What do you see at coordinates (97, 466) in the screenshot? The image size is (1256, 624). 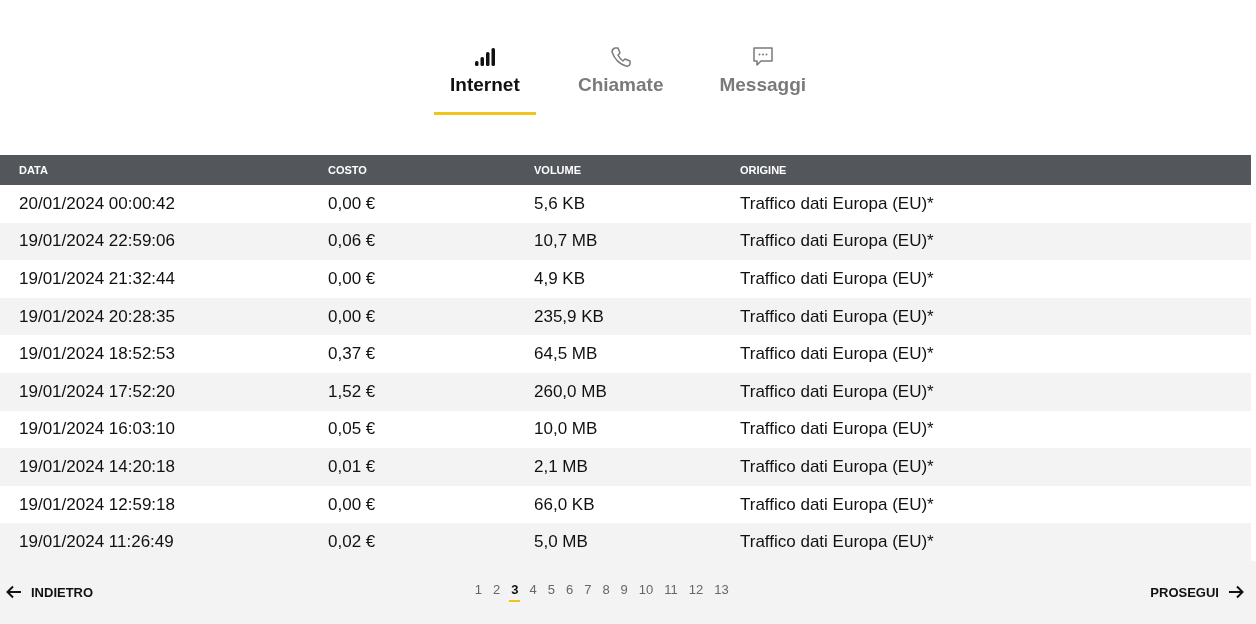 I see `table-cell-text: 19/01/2024 14:20:18` at bounding box center [97, 466].